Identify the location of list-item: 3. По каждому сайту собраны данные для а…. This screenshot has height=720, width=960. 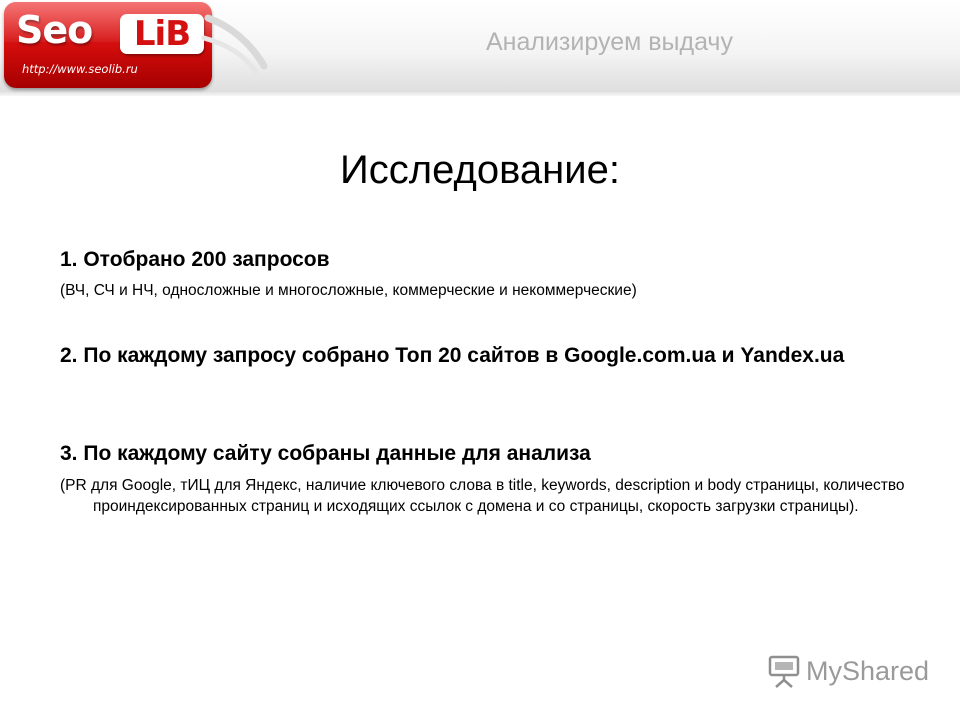
(490, 478).